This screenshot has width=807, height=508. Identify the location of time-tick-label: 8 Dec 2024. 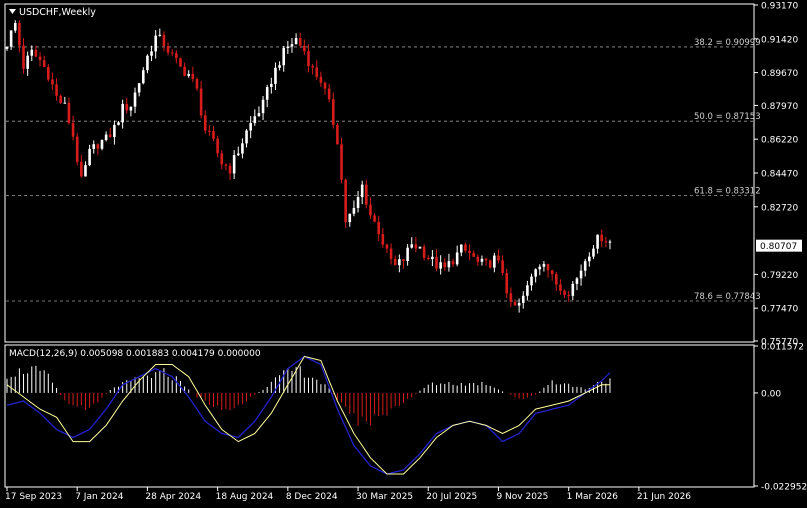
(312, 497).